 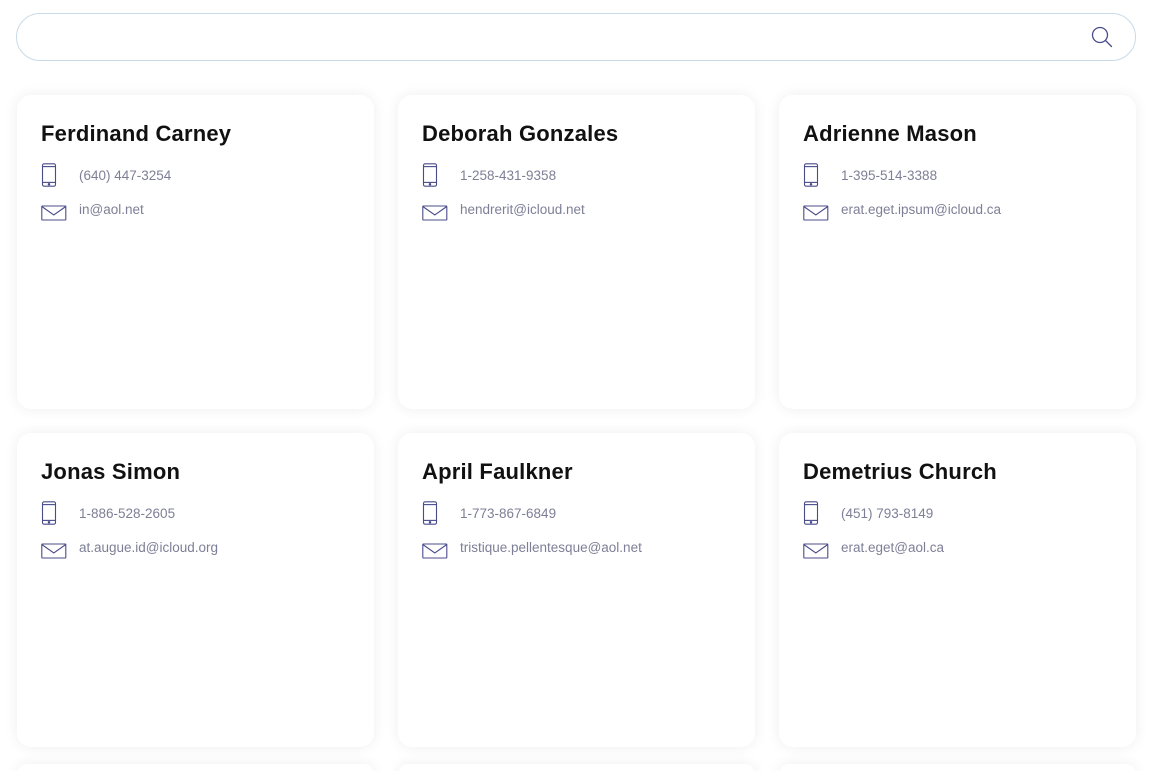 What do you see at coordinates (576, 175) in the screenshot?
I see `phone-row: 1-258-431-9358` at bounding box center [576, 175].